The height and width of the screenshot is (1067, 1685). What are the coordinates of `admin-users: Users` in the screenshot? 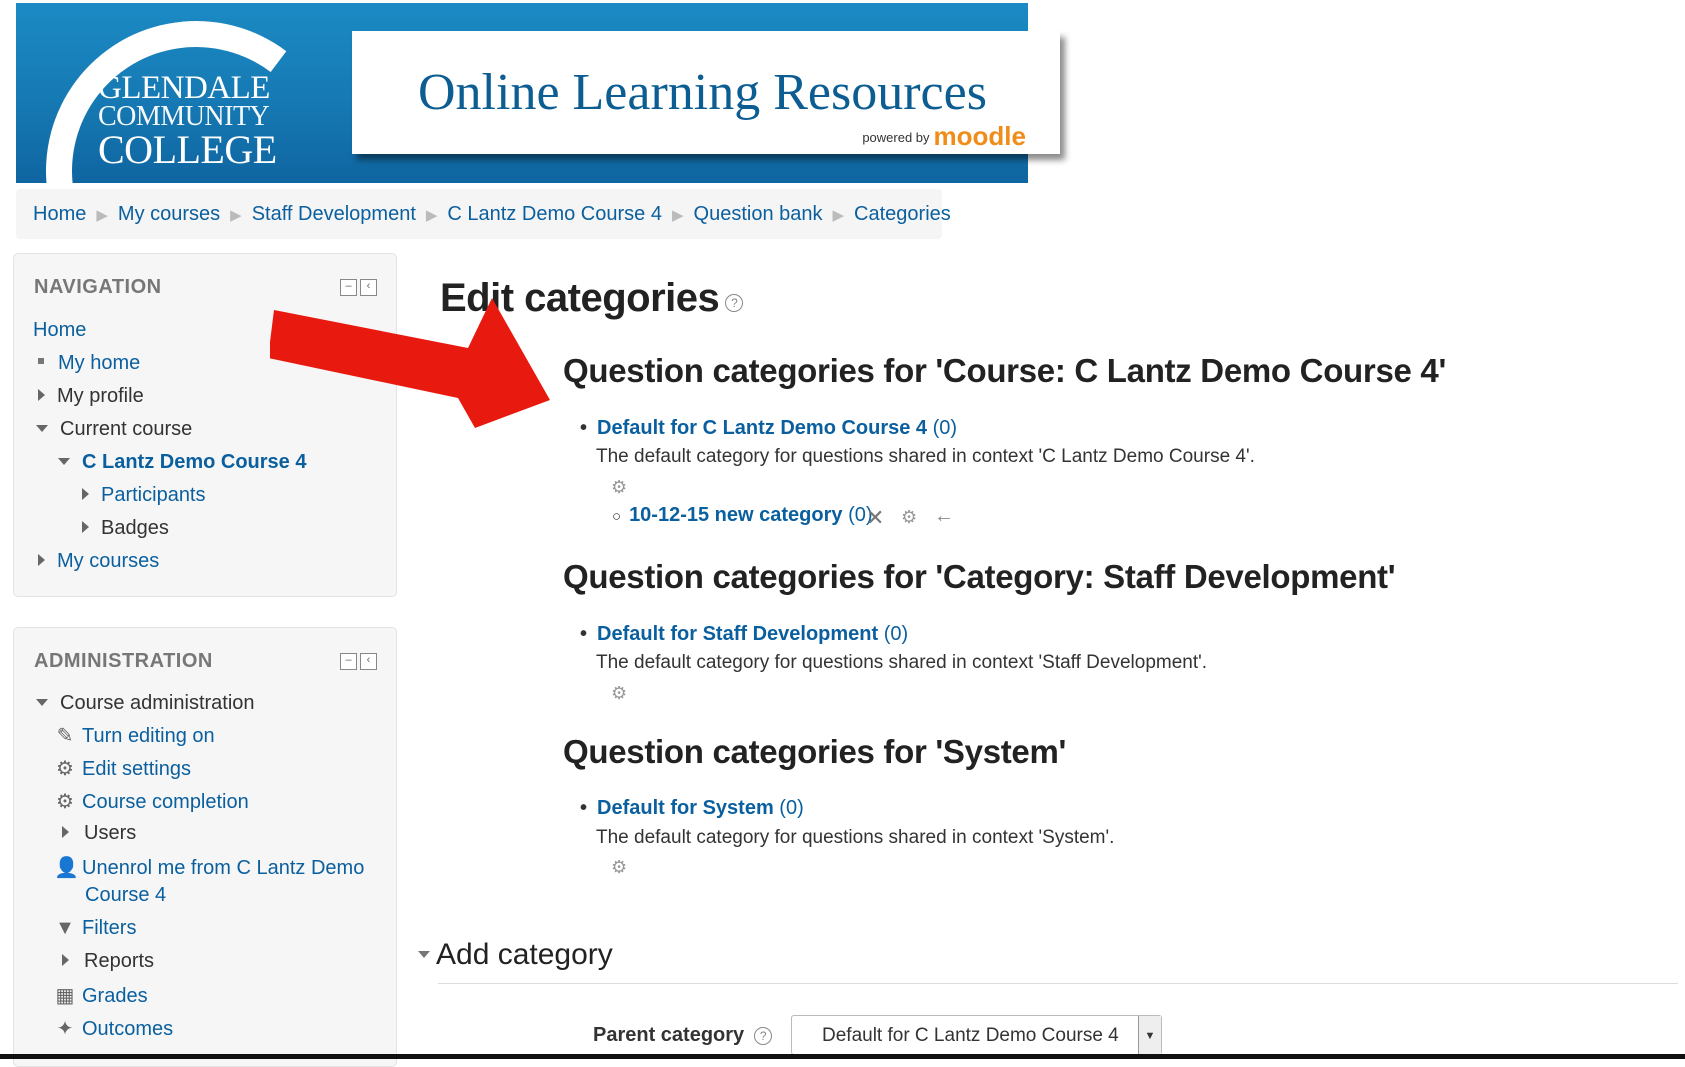 It's located at (110, 833).